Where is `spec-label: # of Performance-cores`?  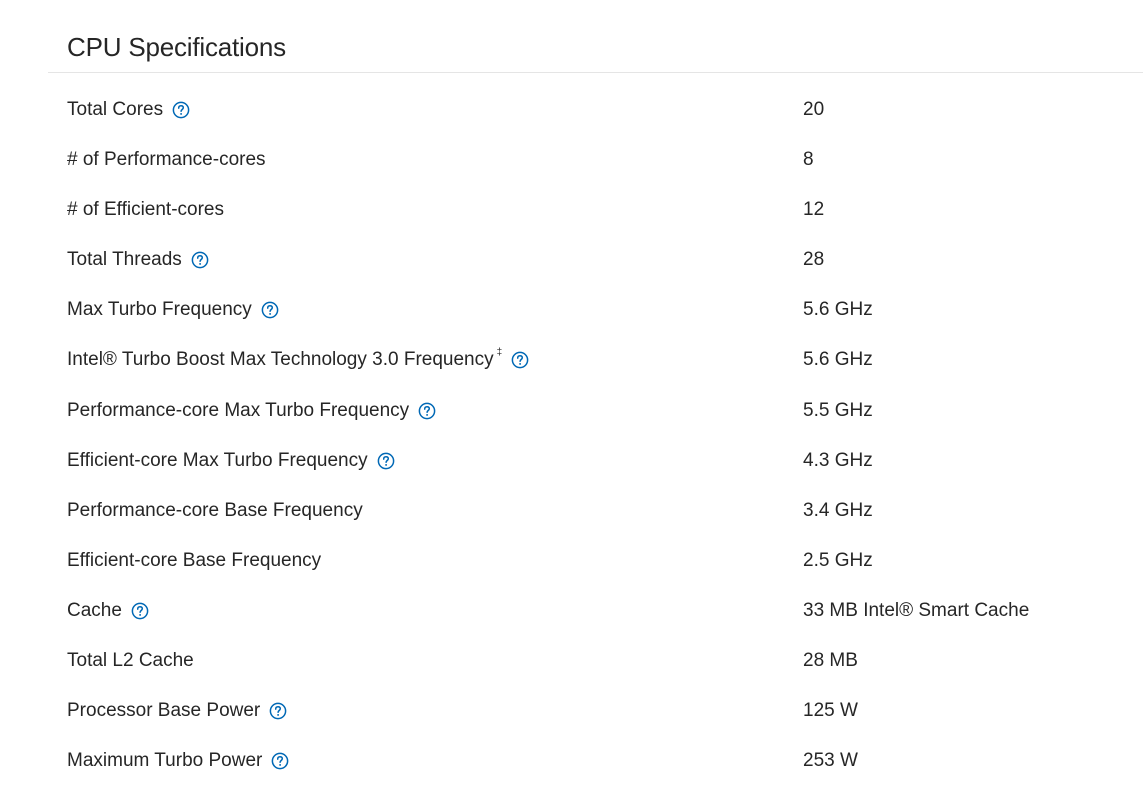
spec-label: # of Performance-cores is located at coordinates (166, 160).